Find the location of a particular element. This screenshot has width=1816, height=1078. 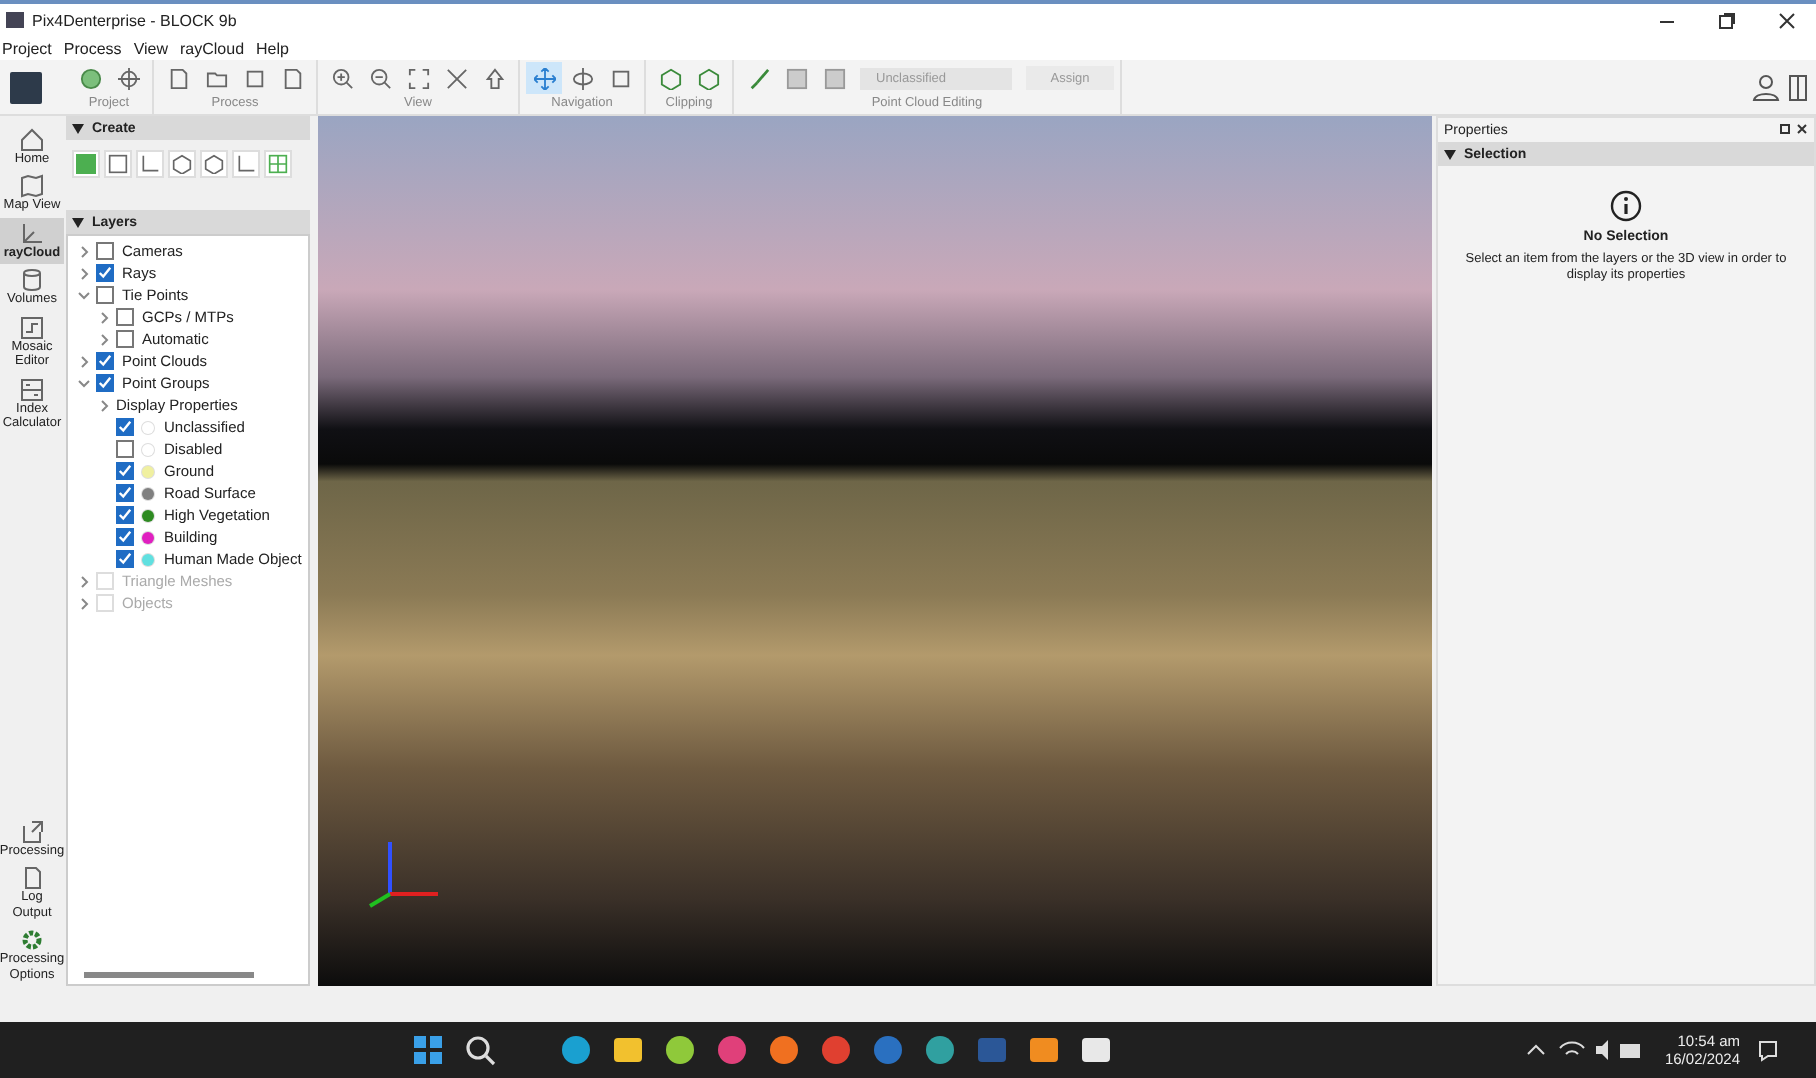

user-icon is located at coordinates (1766, 87).